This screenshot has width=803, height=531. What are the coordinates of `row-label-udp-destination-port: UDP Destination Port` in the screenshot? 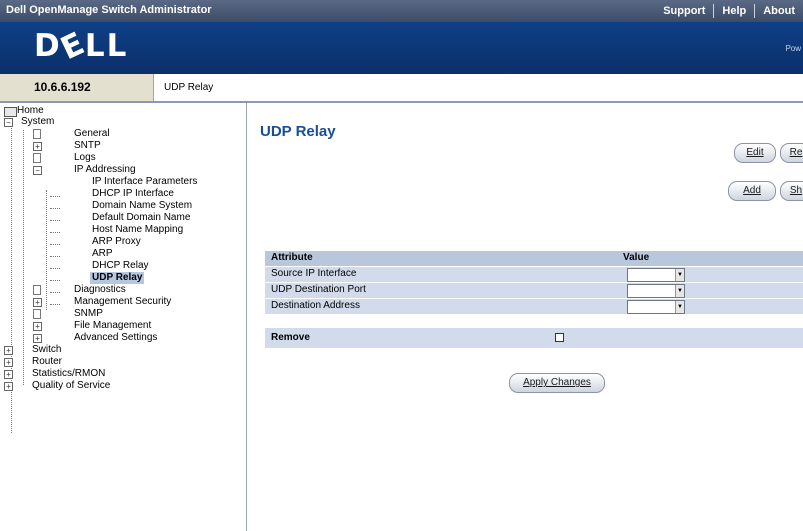 It's located at (318, 289).